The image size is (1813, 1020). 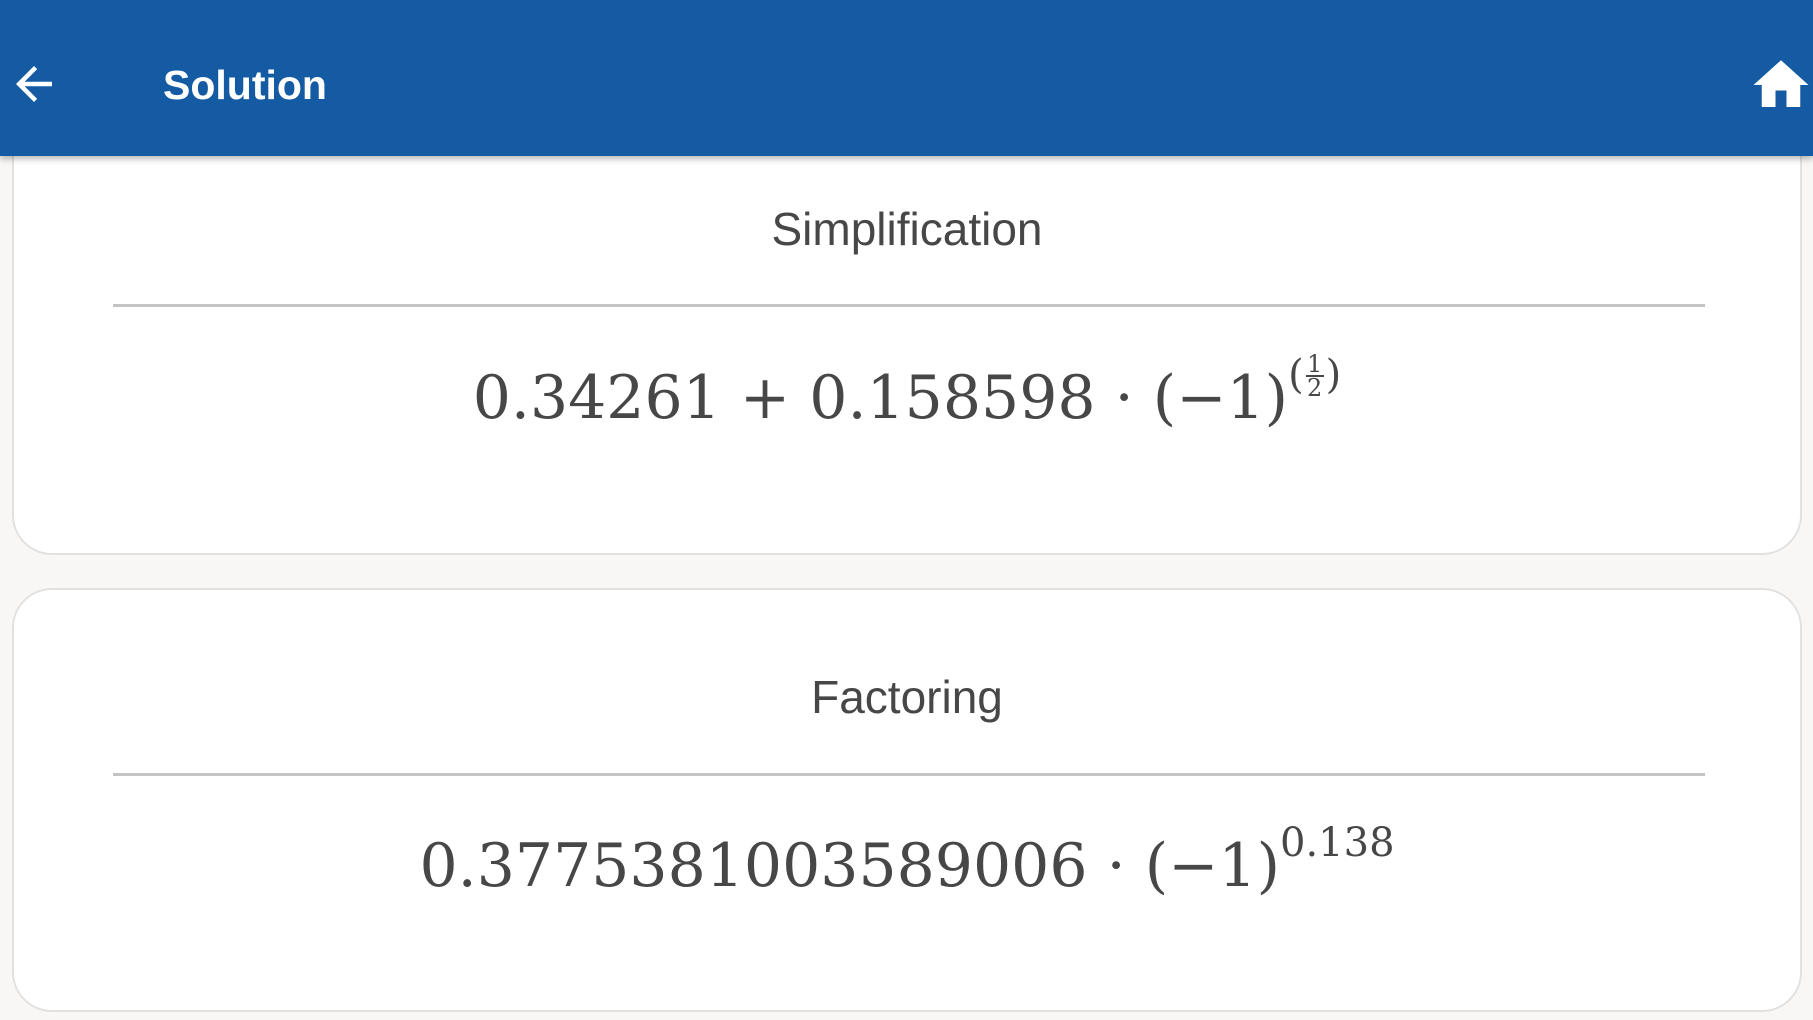 What do you see at coordinates (952, 398) in the screenshot?
I see `coefficient-term: 0.158598` at bounding box center [952, 398].